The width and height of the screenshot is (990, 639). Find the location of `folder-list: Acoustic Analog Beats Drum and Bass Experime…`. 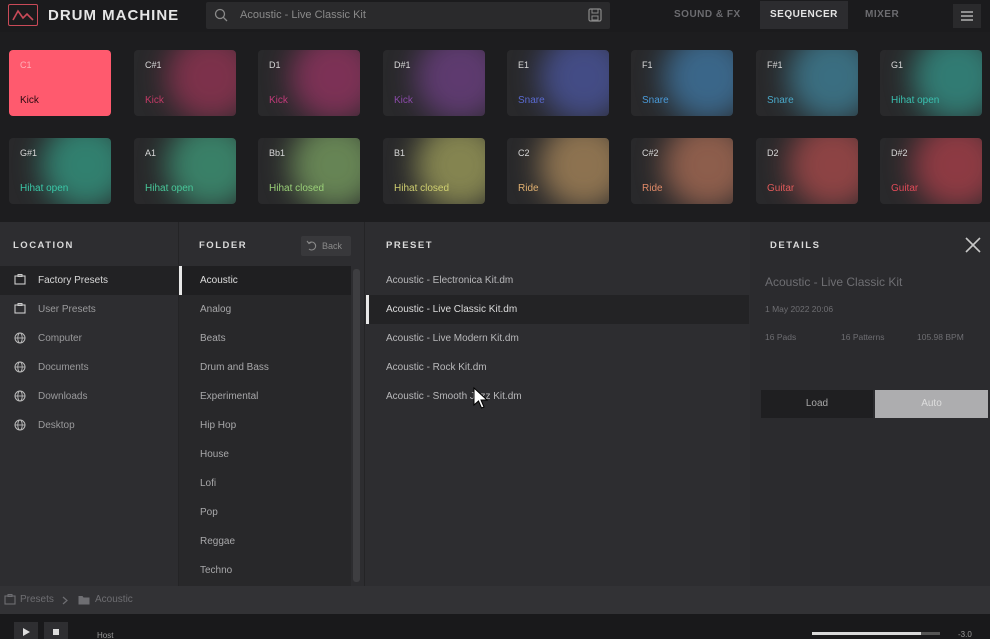

folder-list: Acoustic Analog Beats Drum and Bass Experime… is located at coordinates (265, 426).